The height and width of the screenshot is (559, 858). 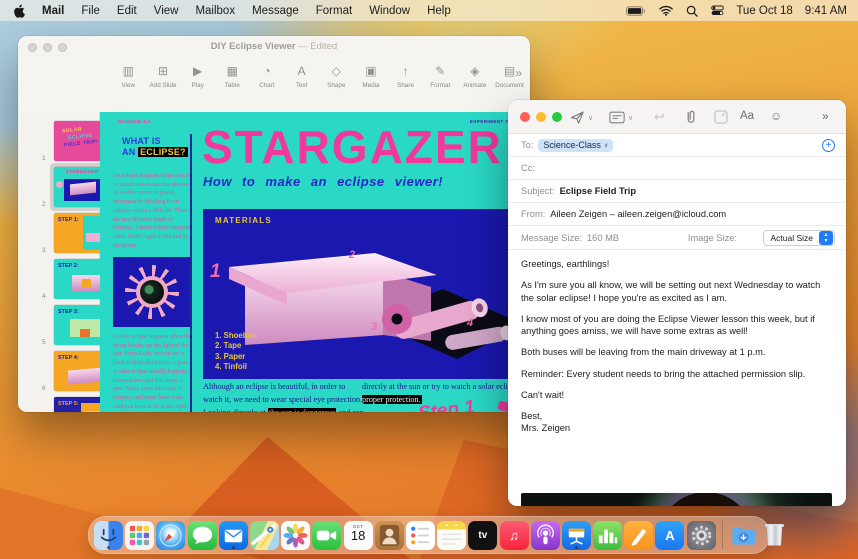 I want to click on slide-thumbnail-3: 3 STEP 1:, so click(x=64, y=234).